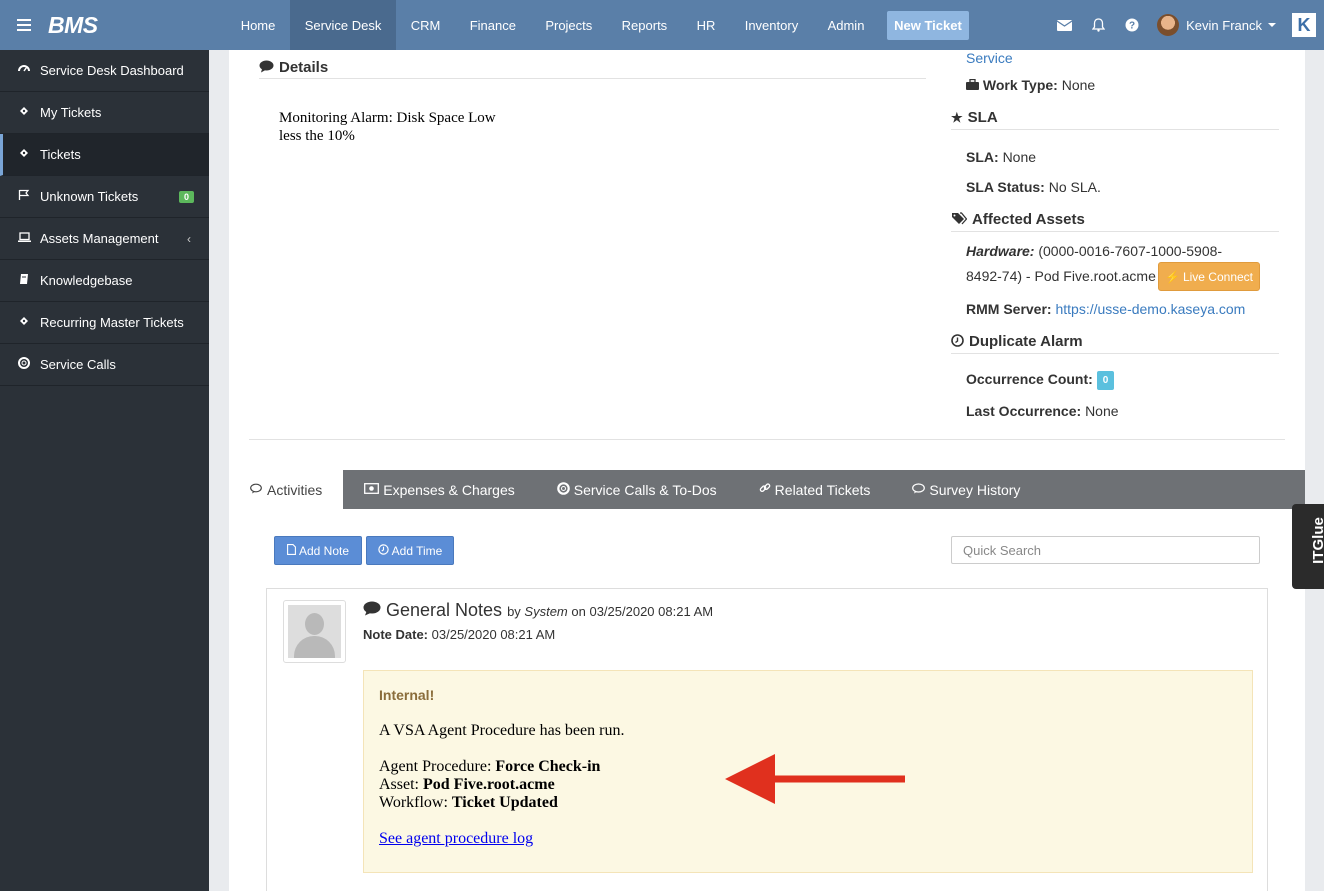 The image size is (1324, 891). Describe the element at coordinates (1172, 276) in the screenshot. I see `bolt-icon: ⚡` at that location.